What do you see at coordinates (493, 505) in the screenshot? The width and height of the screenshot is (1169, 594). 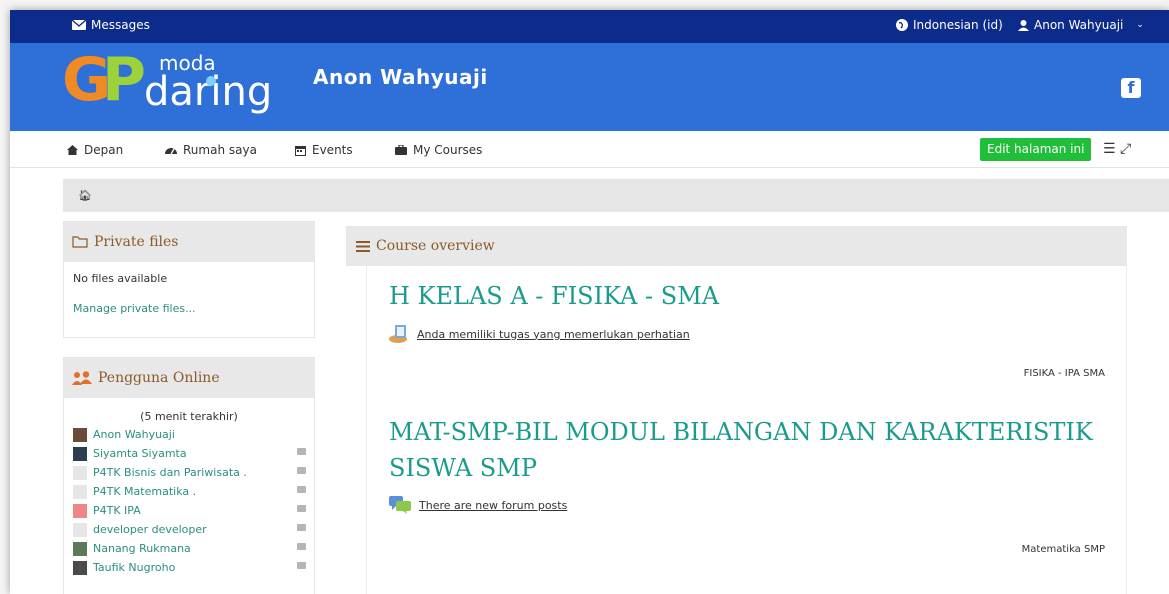 I see `course-notice-text: There are new forum posts` at bounding box center [493, 505].